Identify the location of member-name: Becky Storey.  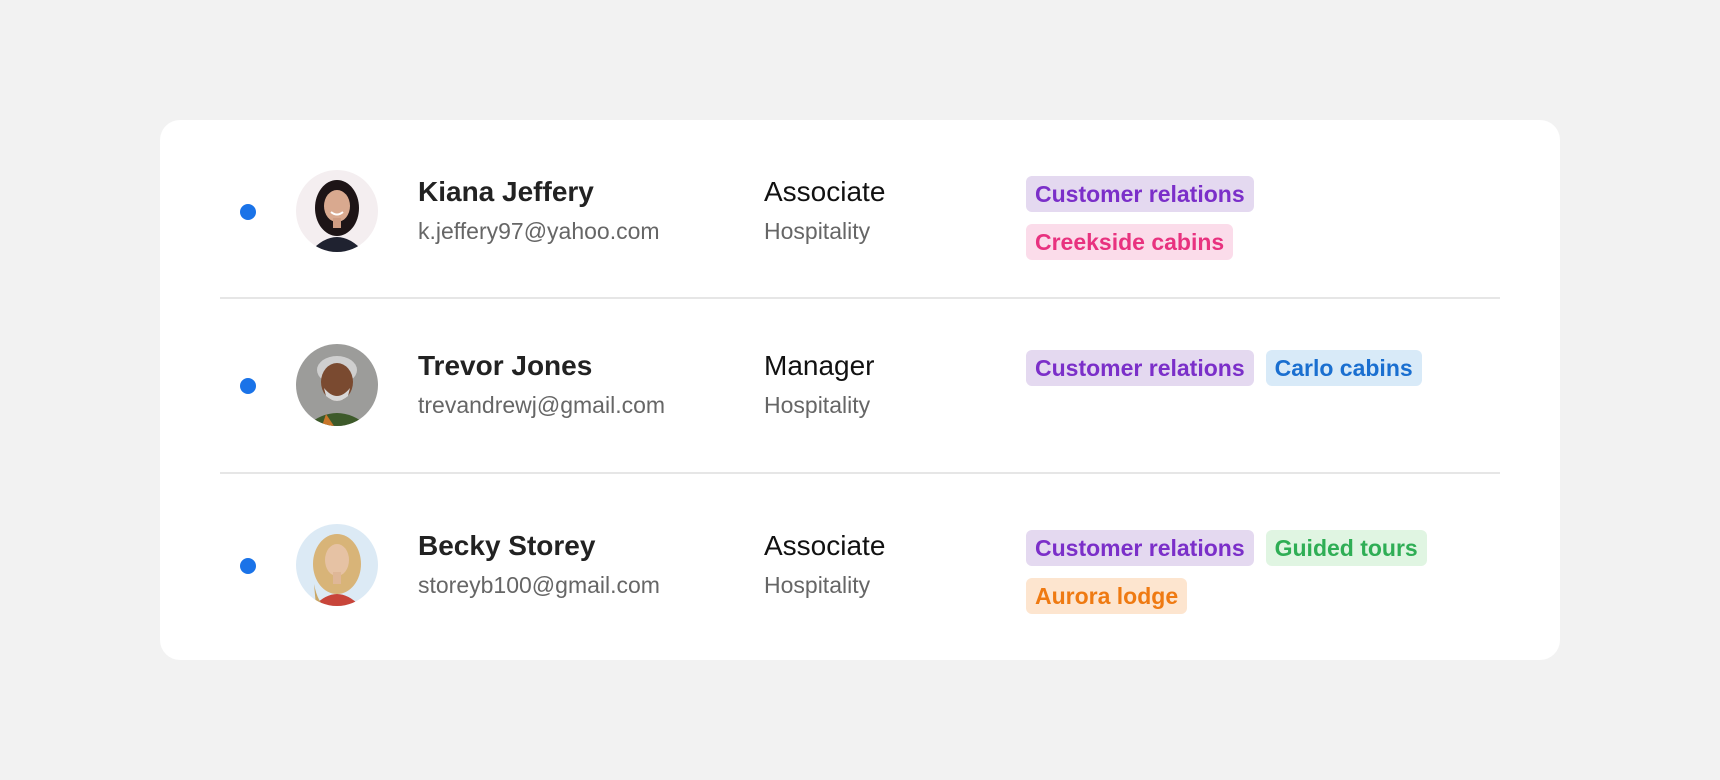
(507, 545).